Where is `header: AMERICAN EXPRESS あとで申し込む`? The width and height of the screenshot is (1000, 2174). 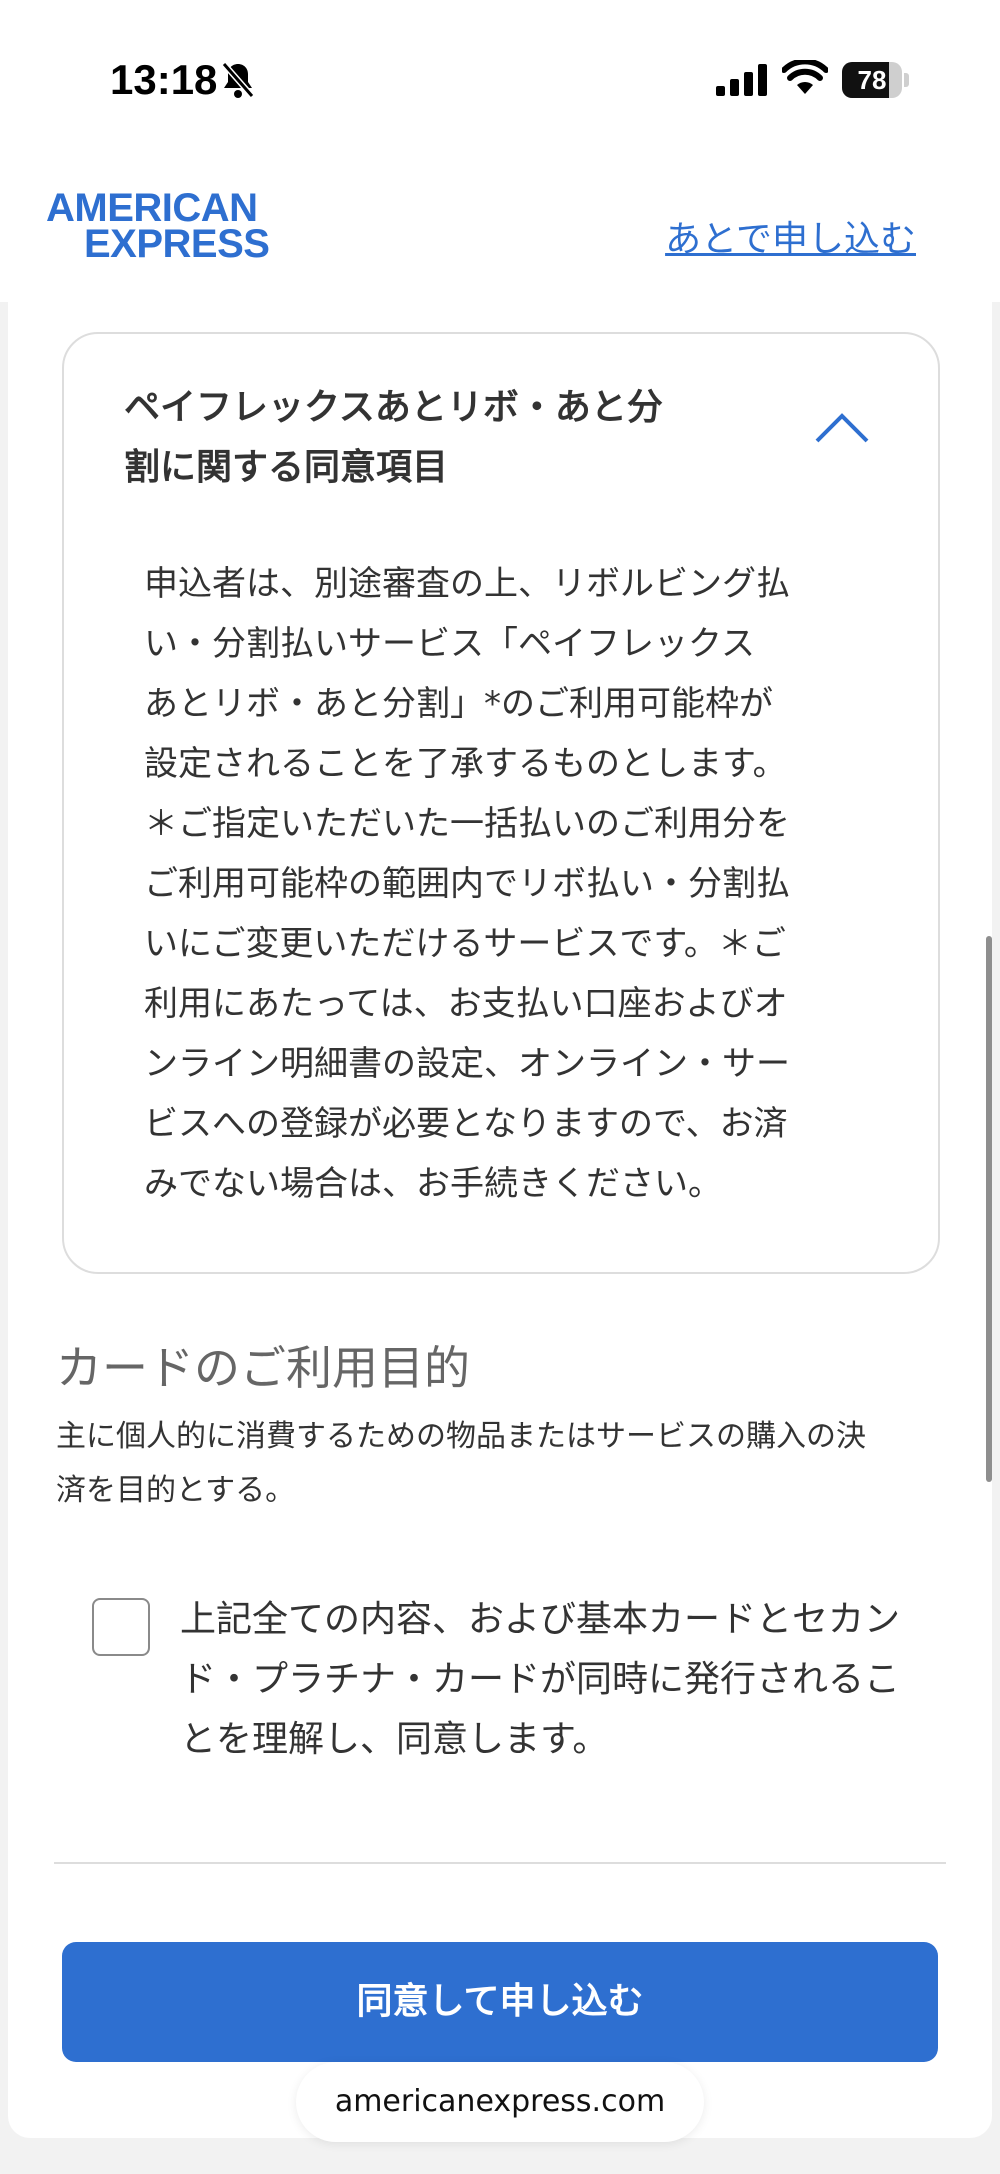
header: AMERICAN EXPRESS あとで申し込む is located at coordinates (500, 226).